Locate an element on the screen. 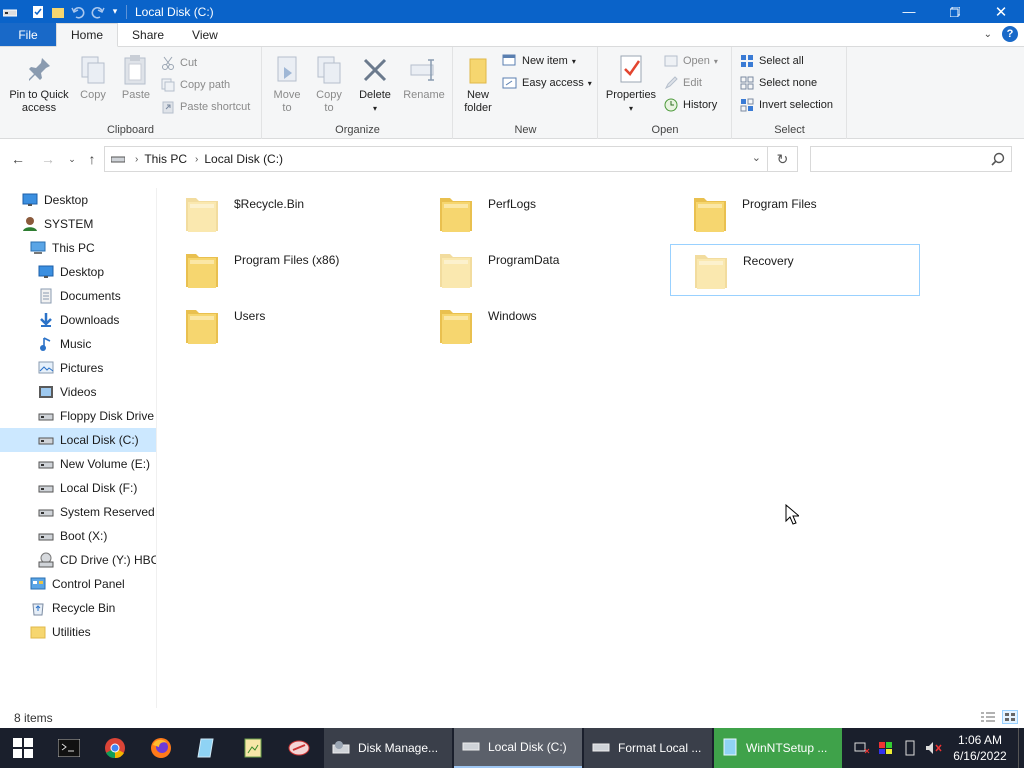 The image size is (1024, 768). paste-button: Paste is located at coordinates (136, 77).